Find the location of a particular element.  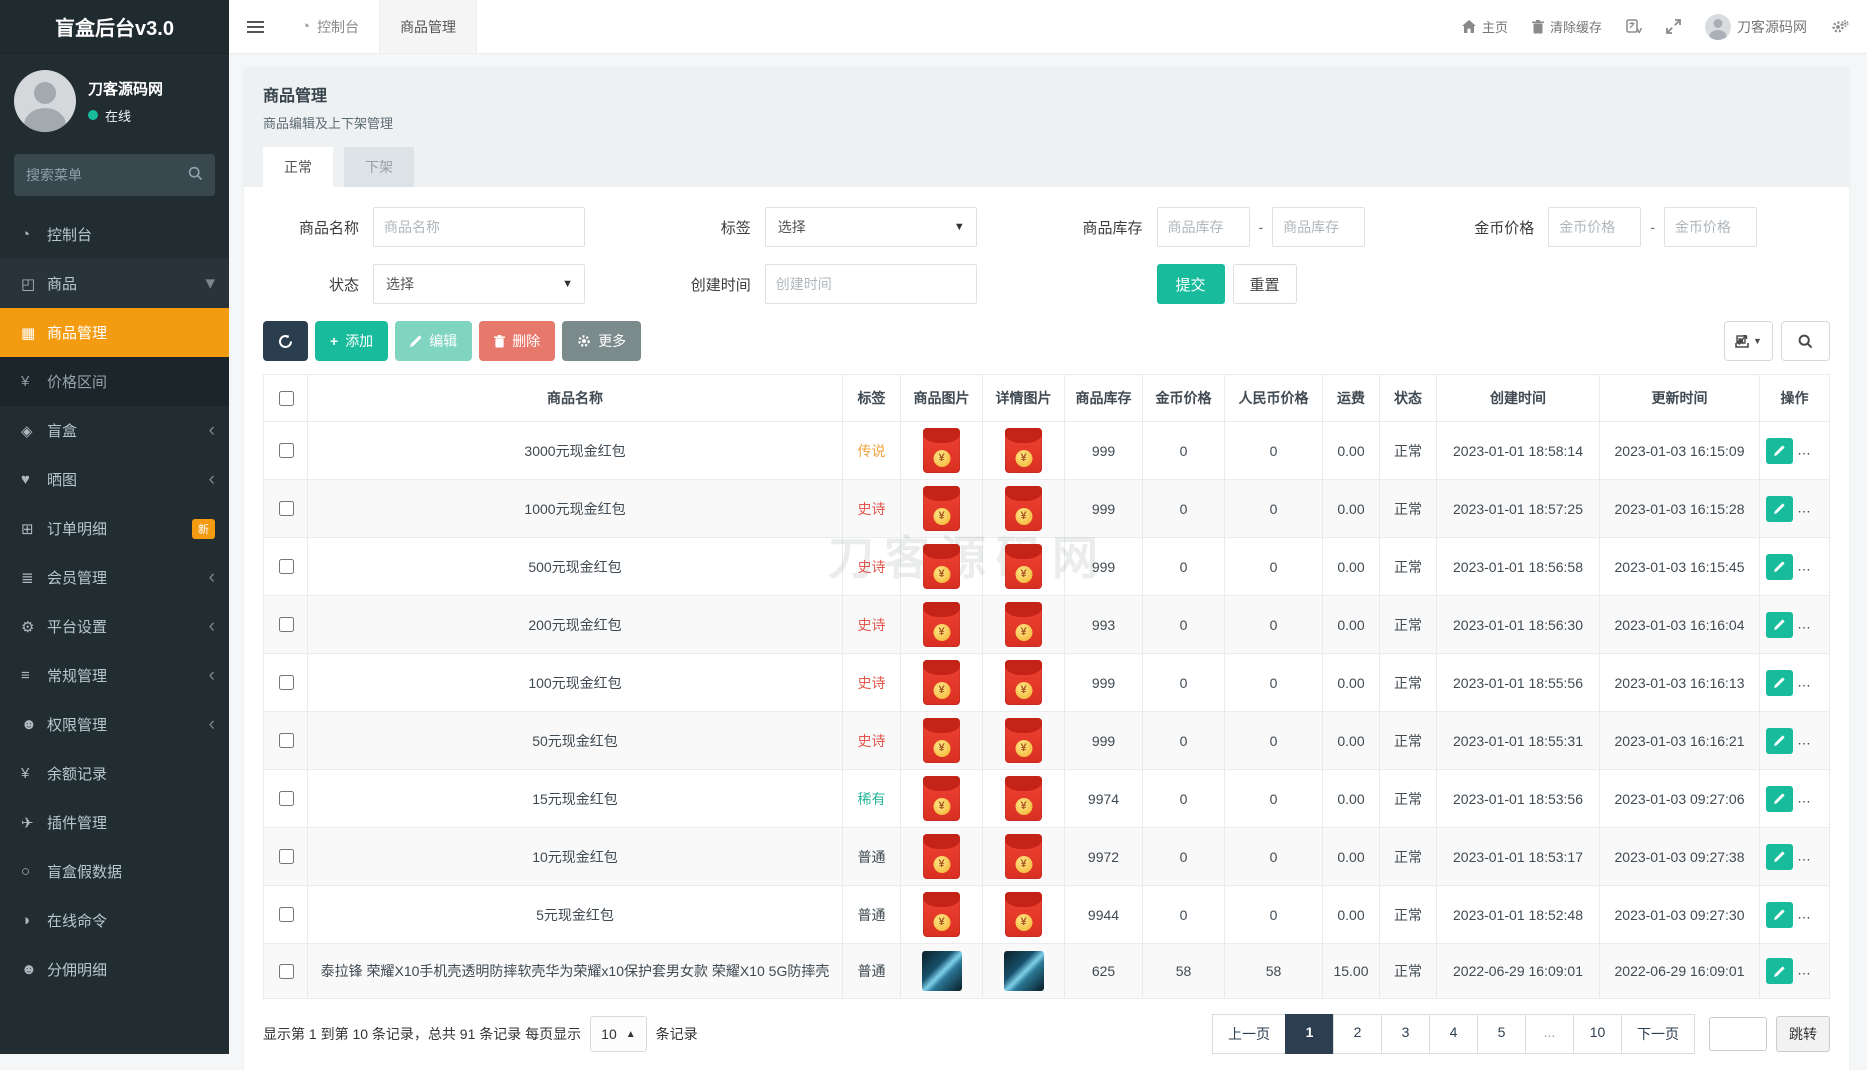

sidebar-menu-item: ✈ 插件管理 is located at coordinates (114, 822).